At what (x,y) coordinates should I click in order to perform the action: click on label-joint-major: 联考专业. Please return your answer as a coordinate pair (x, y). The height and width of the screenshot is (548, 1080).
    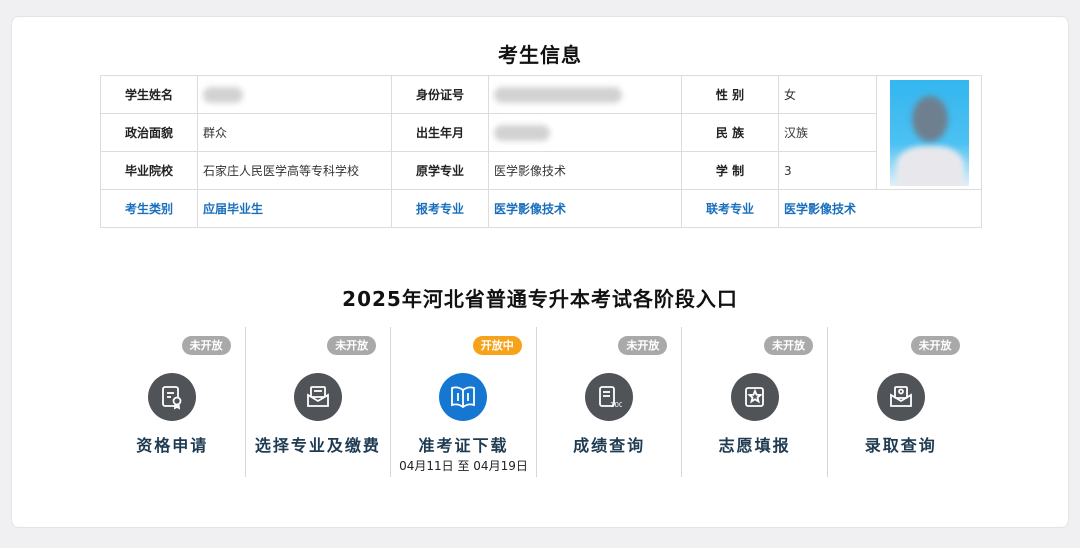
    Looking at the image, I should click on (730, 208).